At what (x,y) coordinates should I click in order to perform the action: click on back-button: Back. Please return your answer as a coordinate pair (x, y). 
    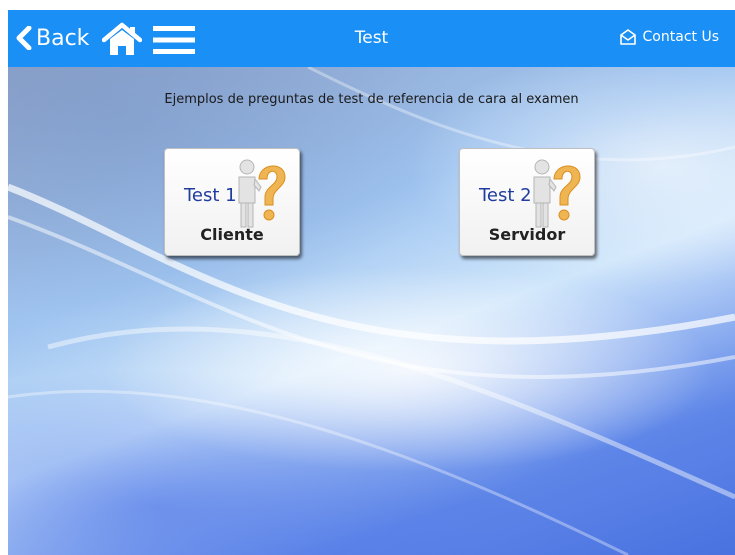
    Looking at the image, I should click on (52, 38).